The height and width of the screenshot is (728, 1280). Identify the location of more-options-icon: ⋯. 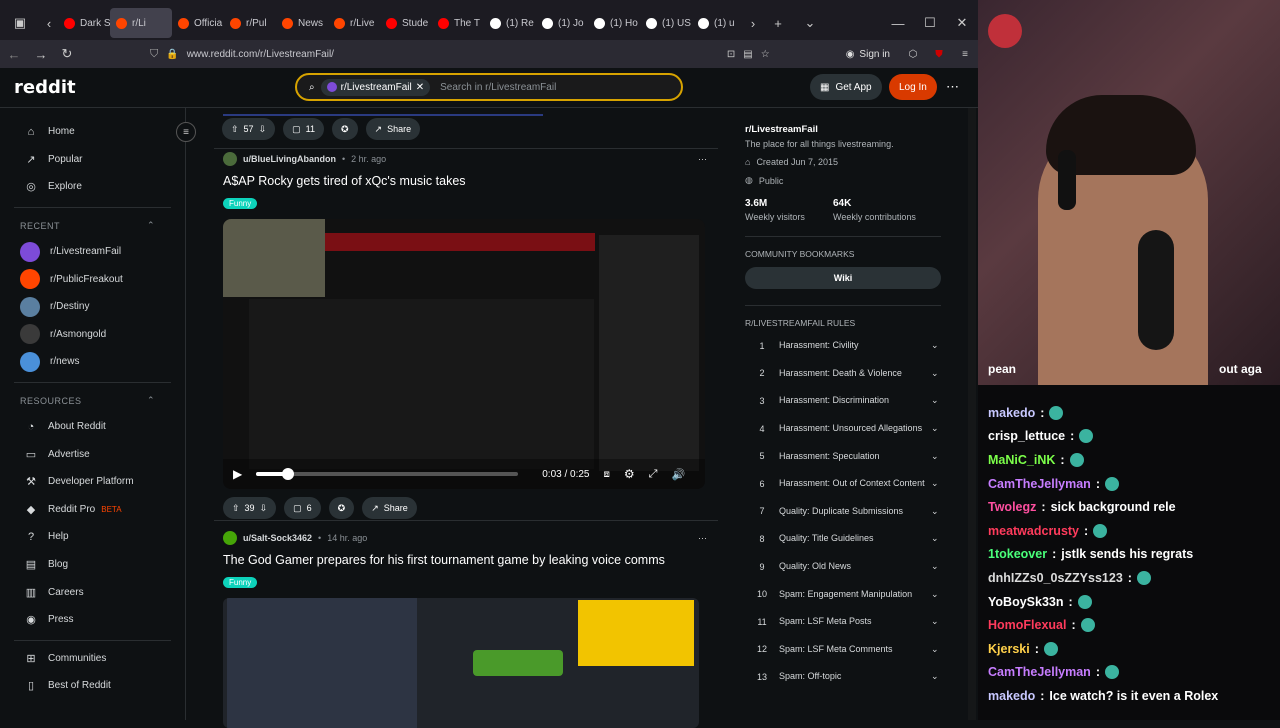
(952, 87).